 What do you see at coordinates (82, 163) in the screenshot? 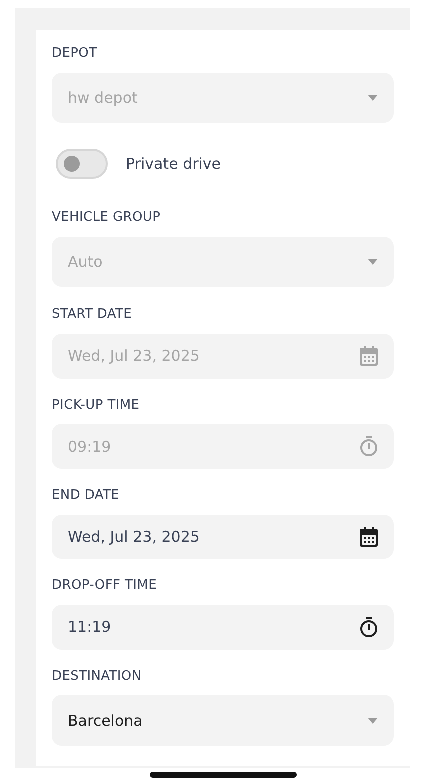
I see `toggle-switch` at bounding box center [82, 163].